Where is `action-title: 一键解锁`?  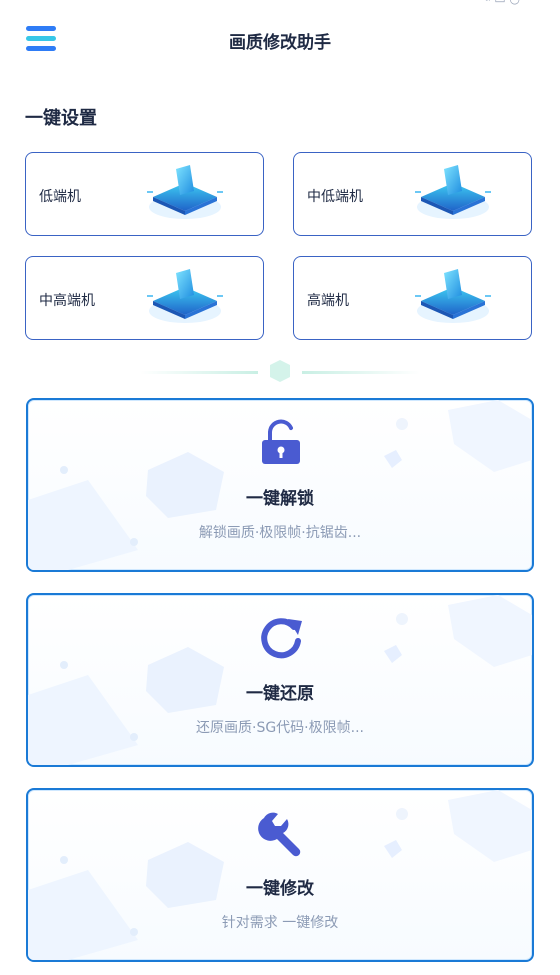 action-title: 一键解锁 is located at coordinates (280, 499).